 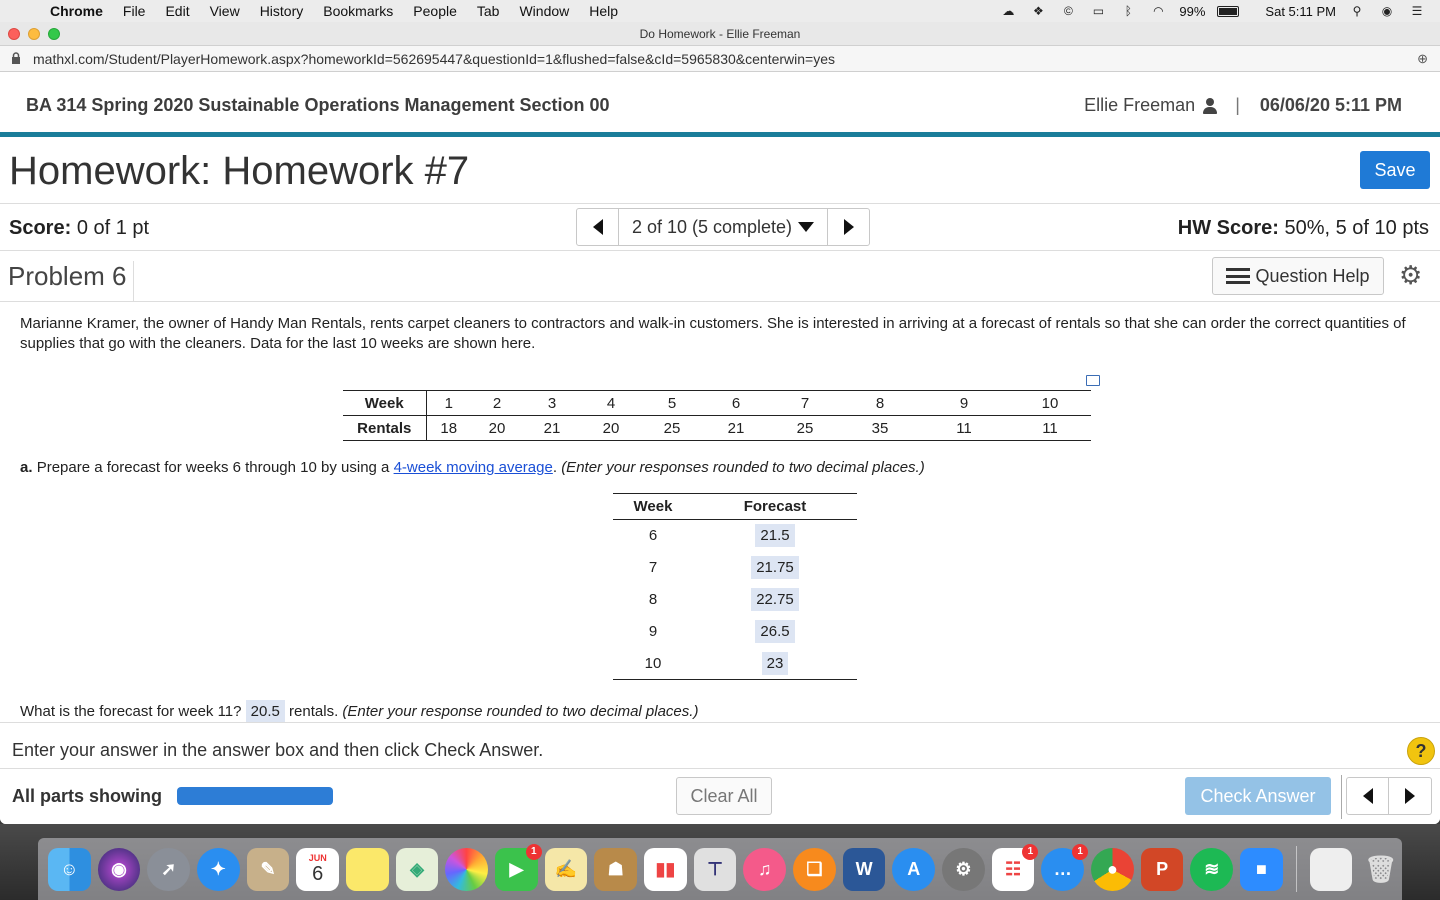 I want to click on zoom-app-icon: ■, so click(x=1261, y=869).